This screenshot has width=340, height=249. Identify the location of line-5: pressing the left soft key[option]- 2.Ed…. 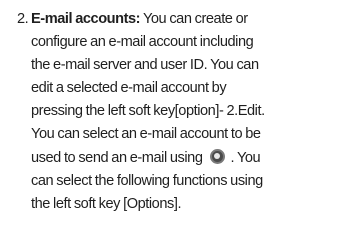
(148, 111).